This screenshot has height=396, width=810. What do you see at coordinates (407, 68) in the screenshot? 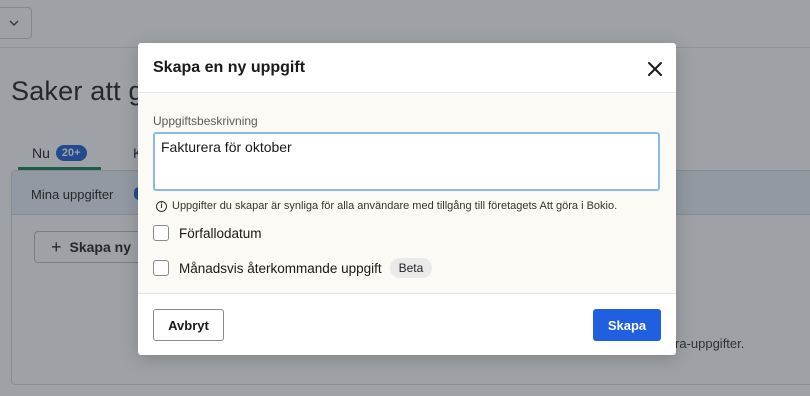
I see `dialog-header: Skapa en ny uppgift` at bounding box center [407, 68].